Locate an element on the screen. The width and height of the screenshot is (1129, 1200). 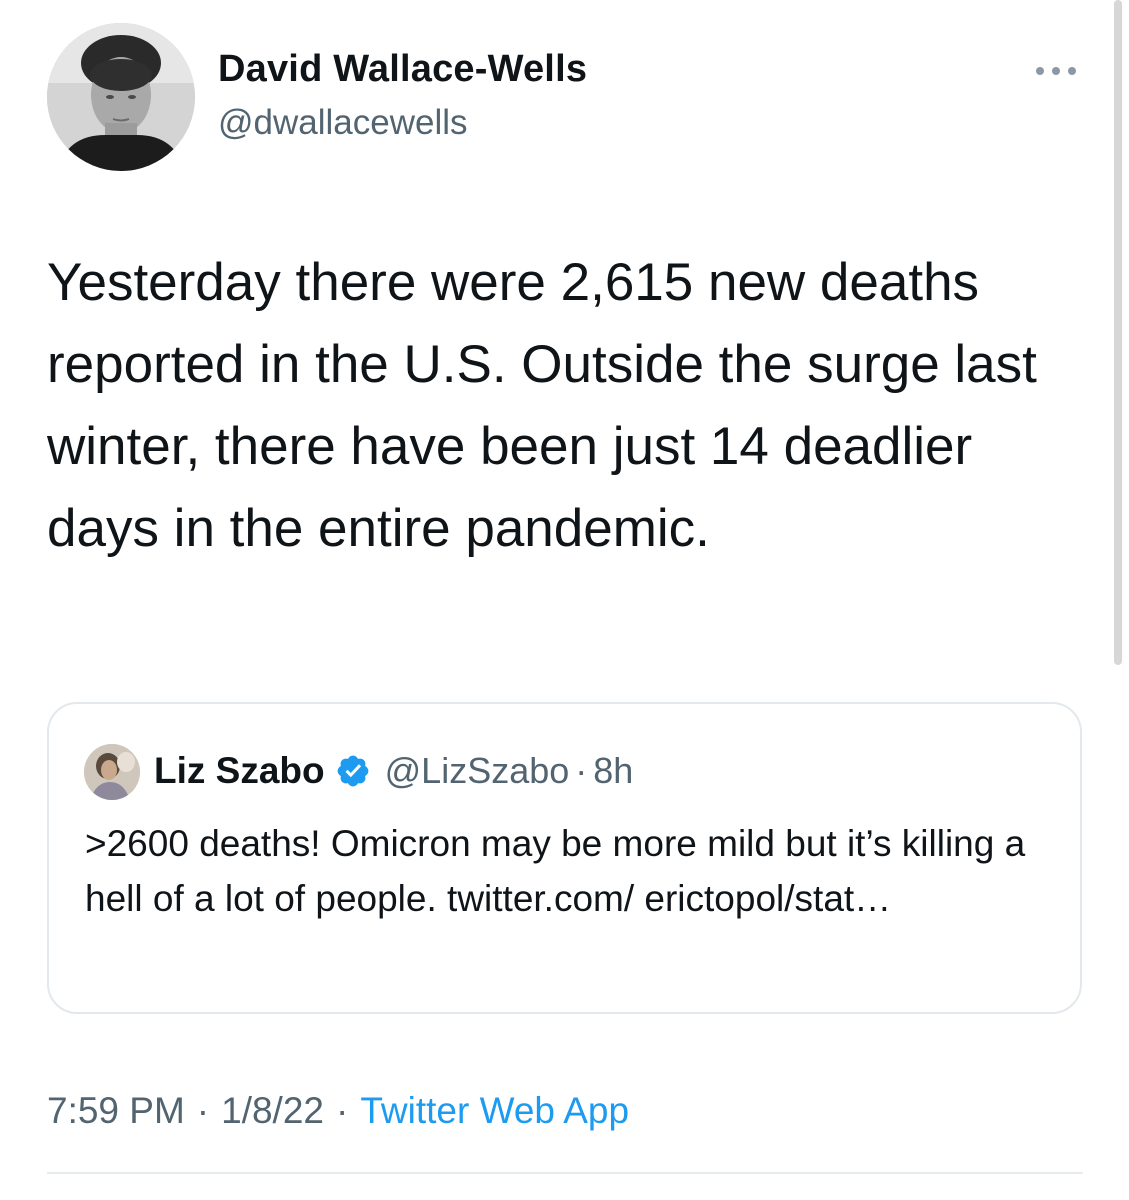
tweet-metadata: 7:59 PM · 1/8/22 · Twitter Web App is located at coordinates (338, 1111).